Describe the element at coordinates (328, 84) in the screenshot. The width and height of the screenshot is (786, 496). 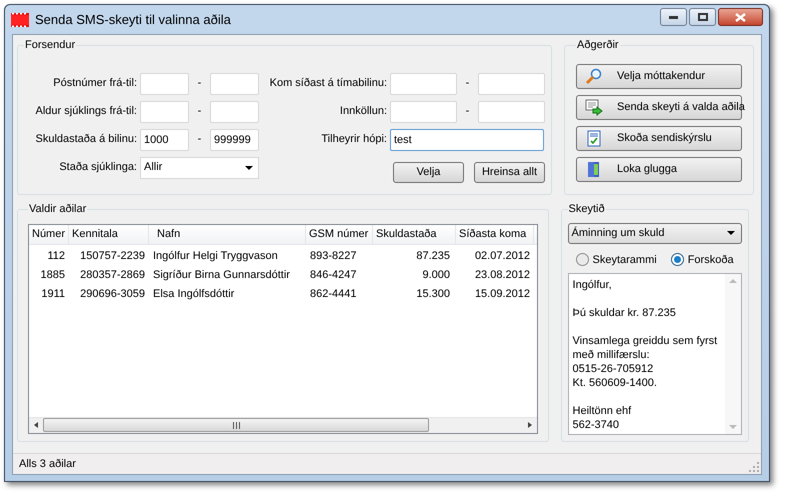
I see `field-label: Kom síðast á tímabilinu:` at that location.